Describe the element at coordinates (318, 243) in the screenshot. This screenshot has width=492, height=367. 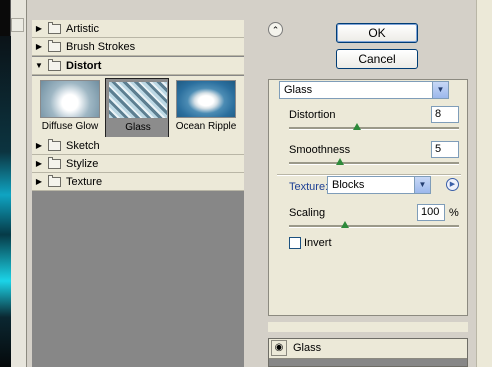
I see `invert-label: Invert` at that location.